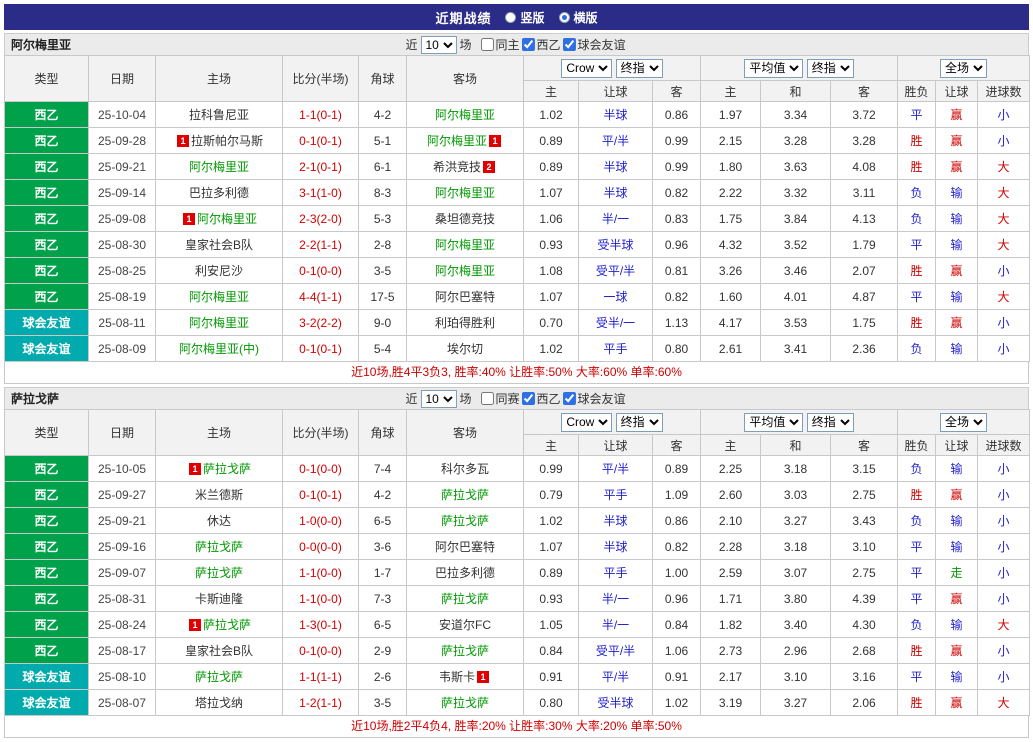  Describe the element at coordinates (320, 218) in the screenshot. I see `score-link: 2-3(2-0)` at that location.